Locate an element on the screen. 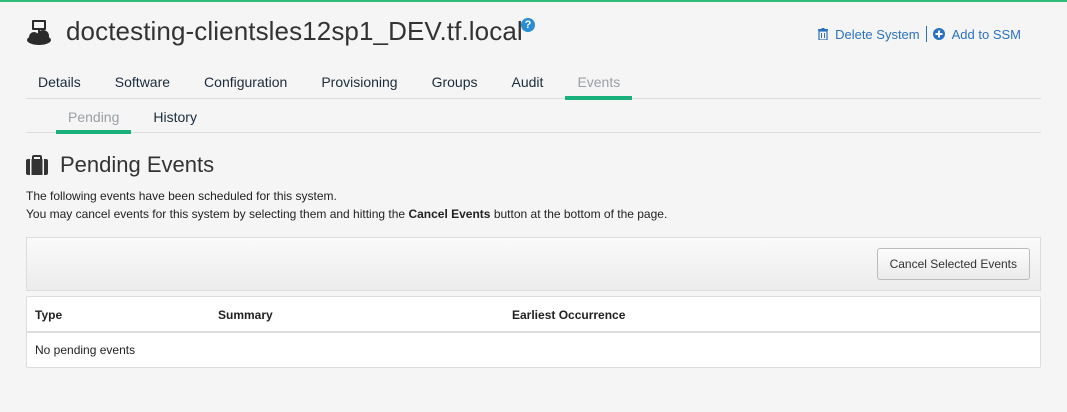 The image size is (1067, 412). cancel-selected-events-button: Cancel Selected Events is located at coordinates (953, 264).